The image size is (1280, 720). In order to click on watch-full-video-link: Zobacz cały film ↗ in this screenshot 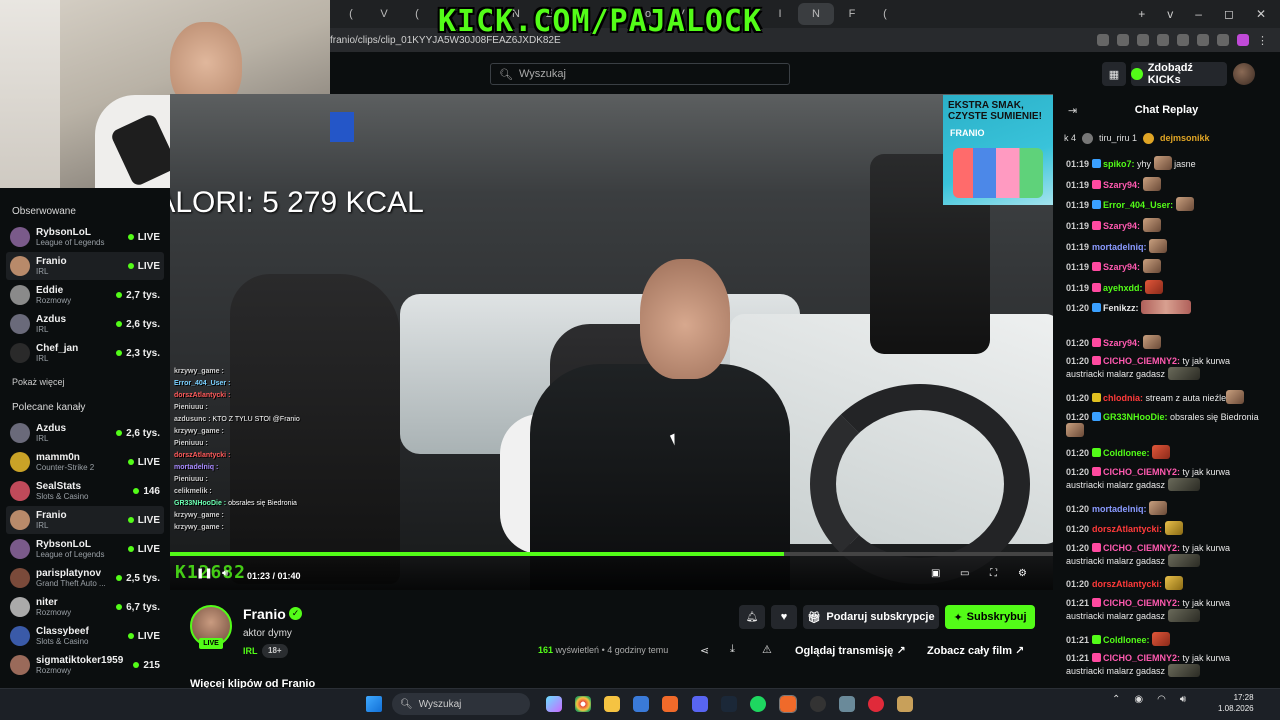, I will do `click(975, 650)`.